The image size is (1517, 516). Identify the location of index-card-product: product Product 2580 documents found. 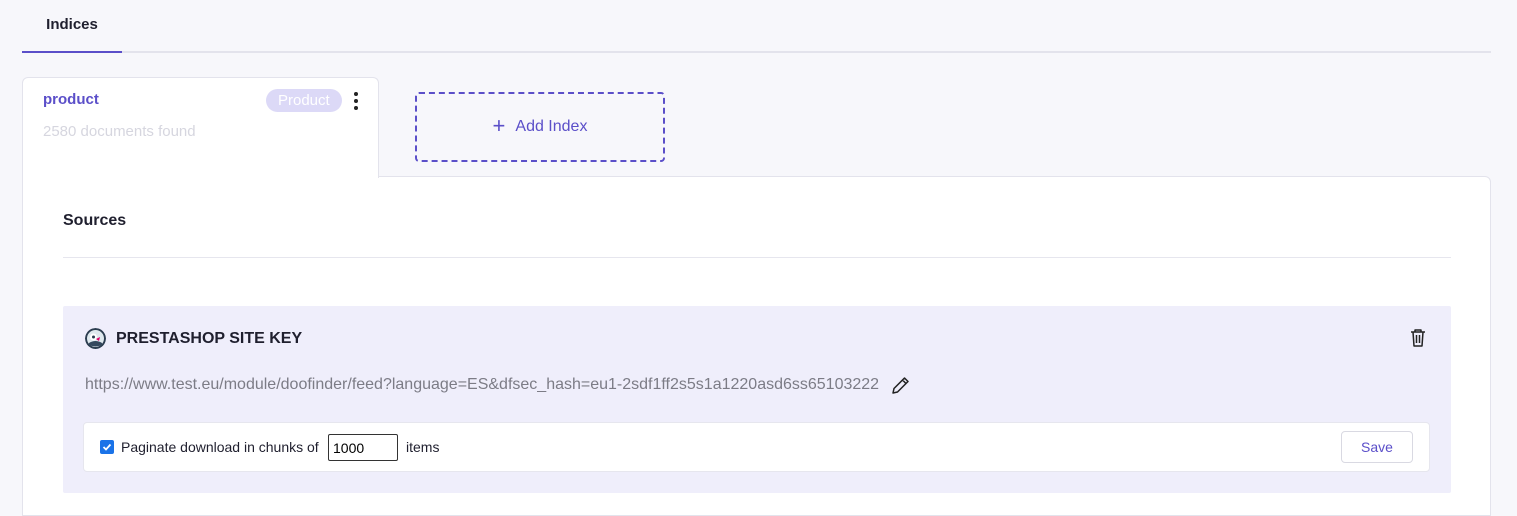
(200, 127).